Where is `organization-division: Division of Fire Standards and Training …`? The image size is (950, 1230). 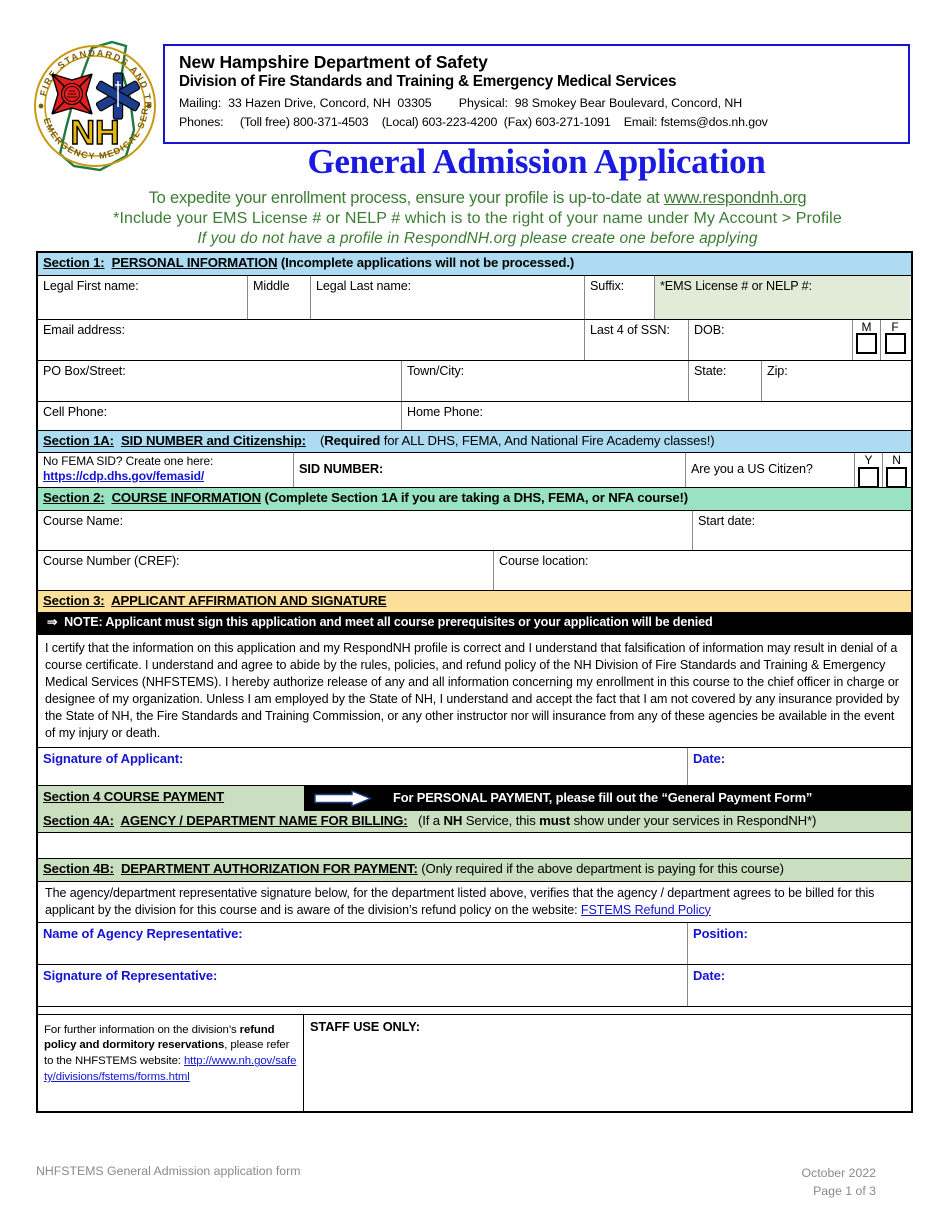
organization-division: Division of Fire Standards and Training … is located at coordinates (428, 81).